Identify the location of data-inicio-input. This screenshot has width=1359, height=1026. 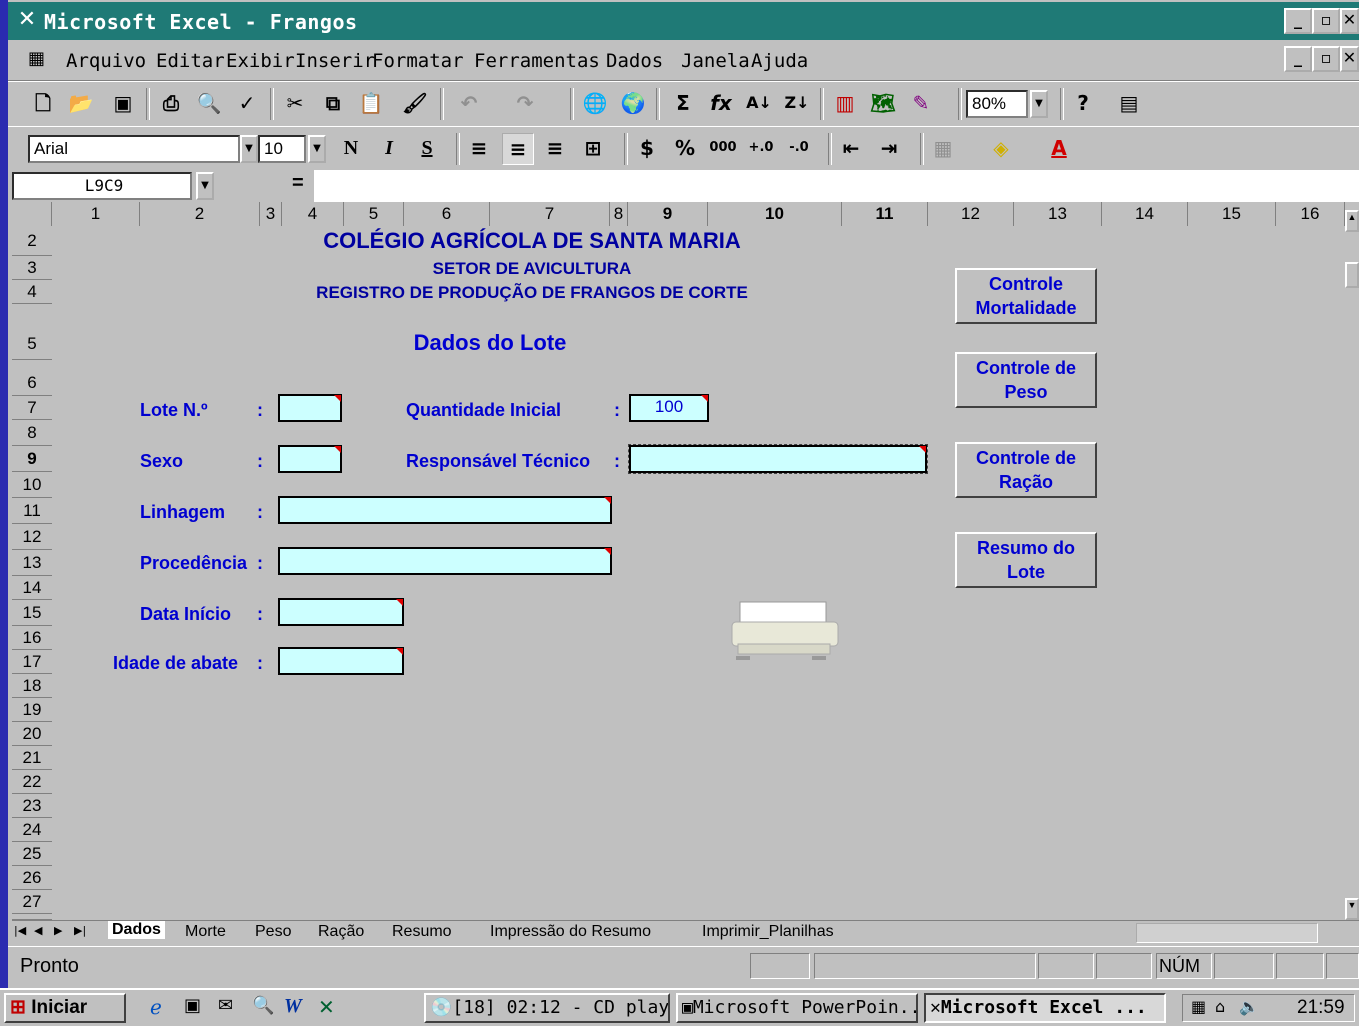
(341, 612).